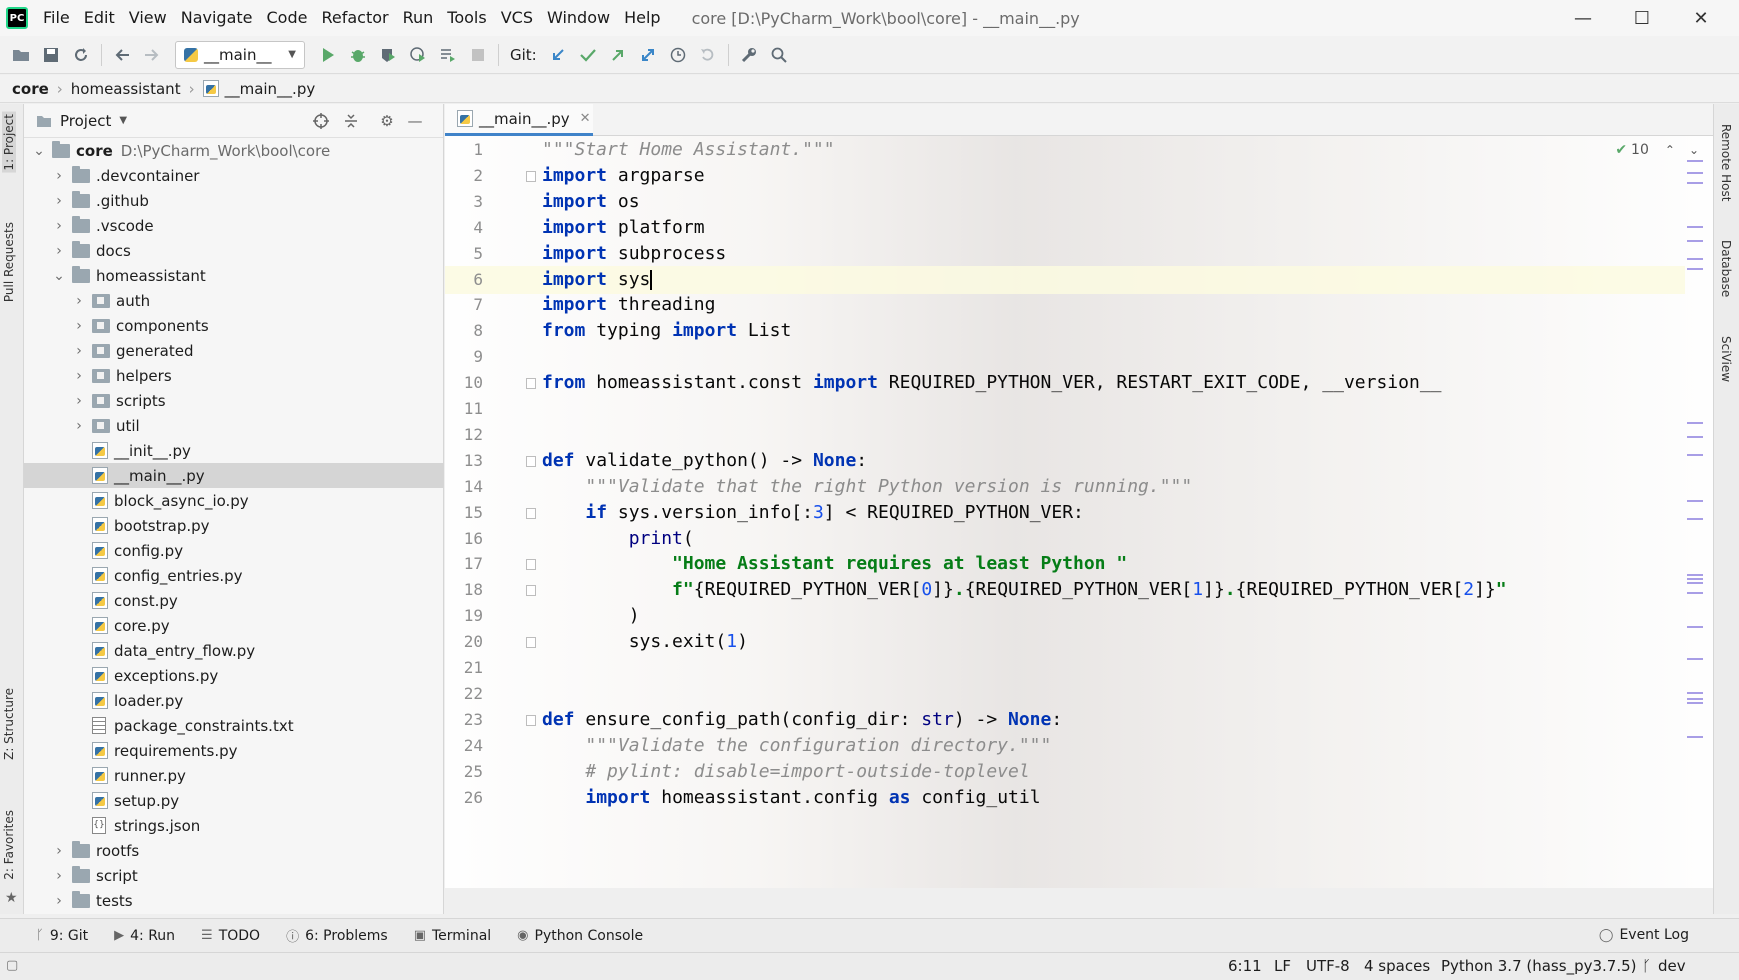 This screenshot has height=980, width=1739. What do you see at coordinates (234, 450) in the screenshot?
I see `tree-item-init-py: __init__.py` at bounding box center [234, 450].